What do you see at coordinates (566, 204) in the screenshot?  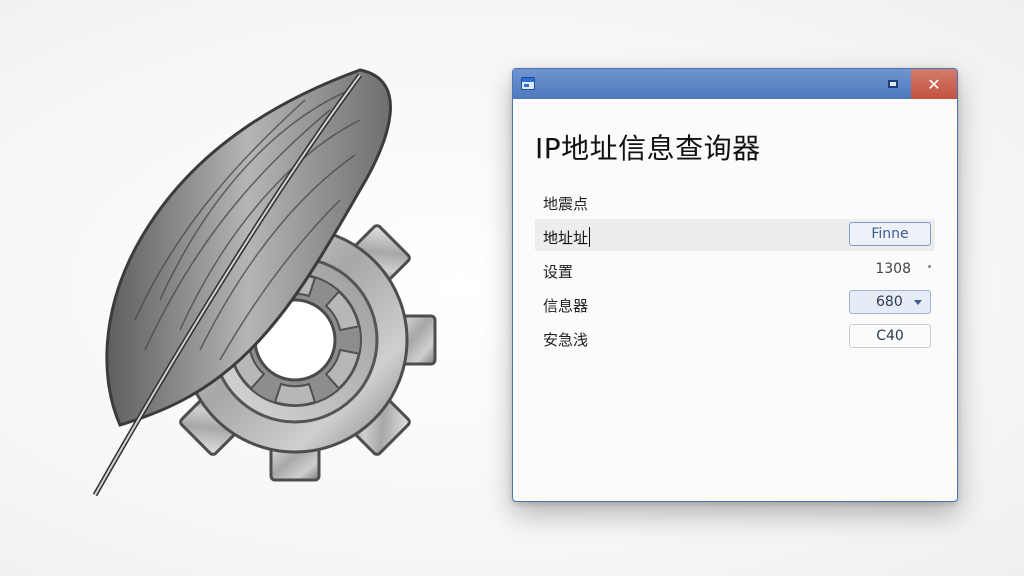 I see `row-label: 地震点` at bounding box center [566, 204].